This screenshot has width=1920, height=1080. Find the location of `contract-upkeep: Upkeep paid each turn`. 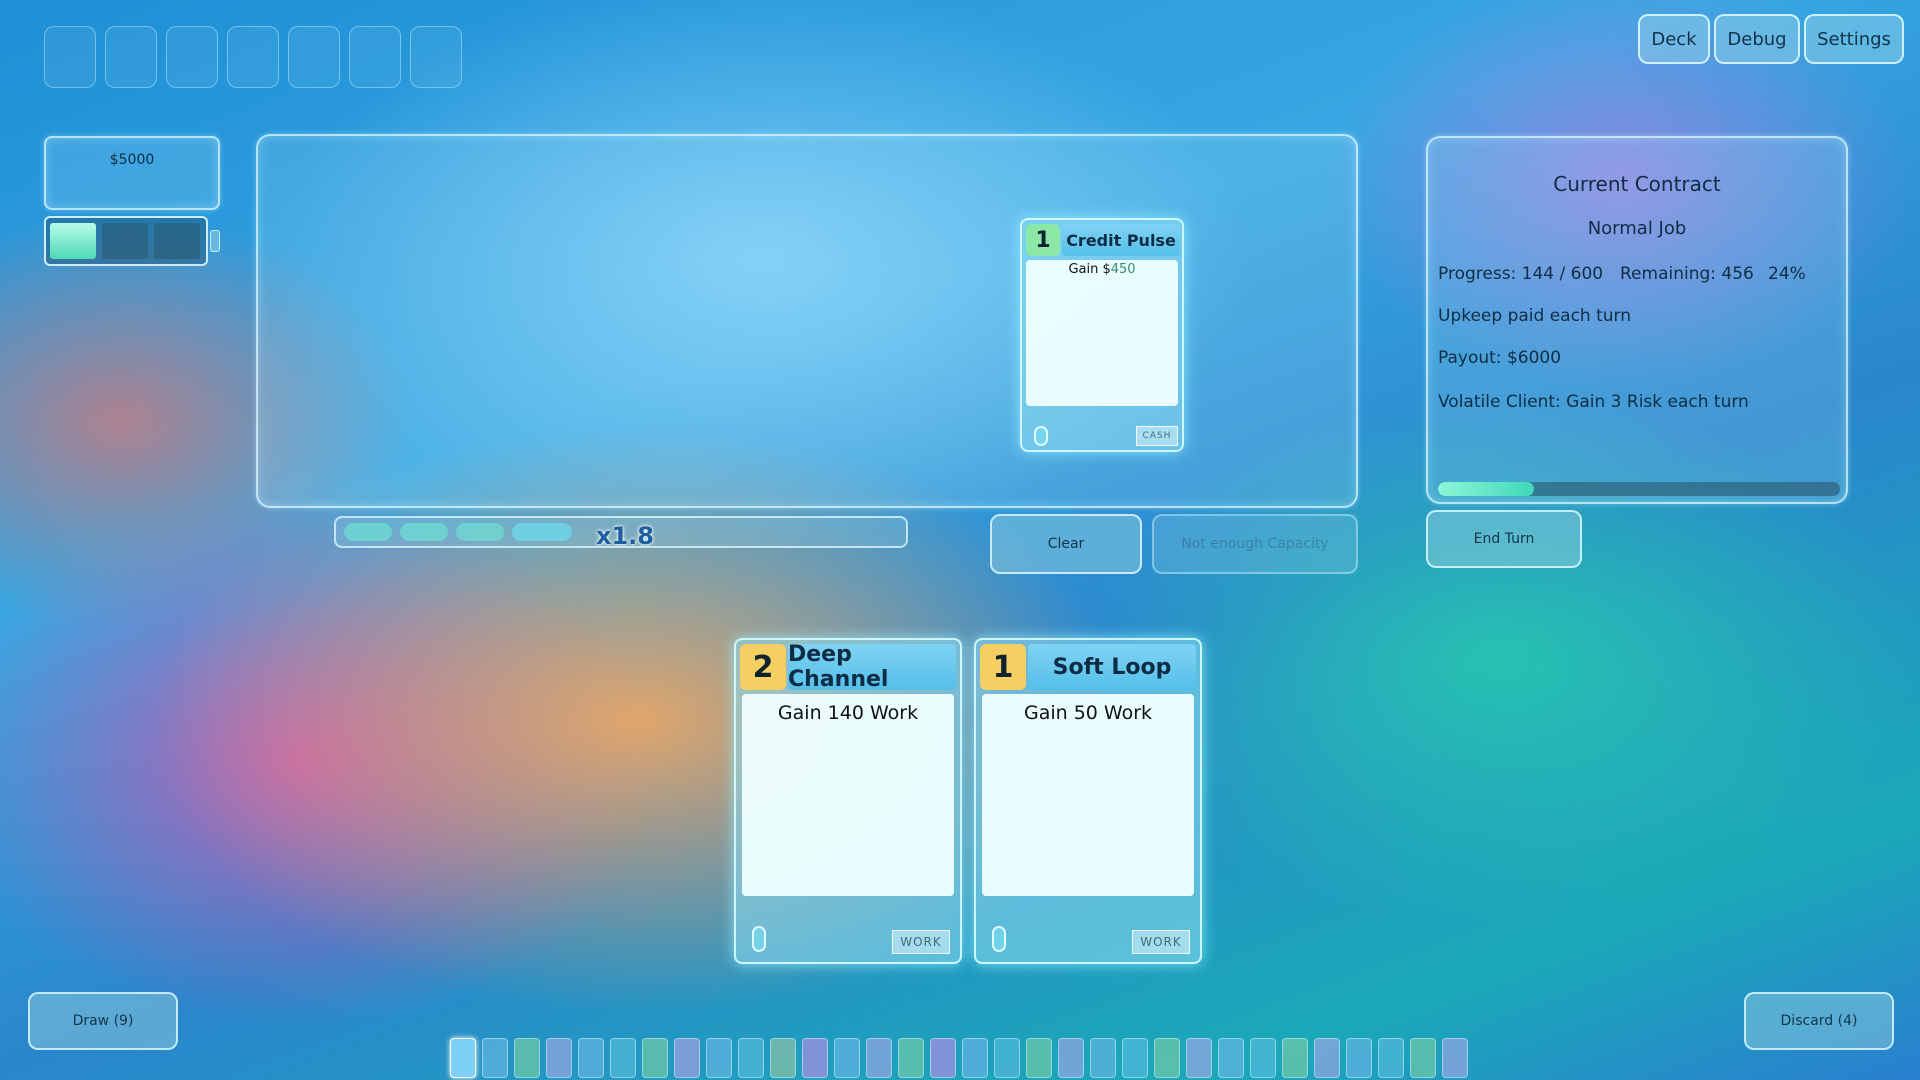

contract-upkeep: Upkeep paid each turn is located at coordinates (1535, 316).